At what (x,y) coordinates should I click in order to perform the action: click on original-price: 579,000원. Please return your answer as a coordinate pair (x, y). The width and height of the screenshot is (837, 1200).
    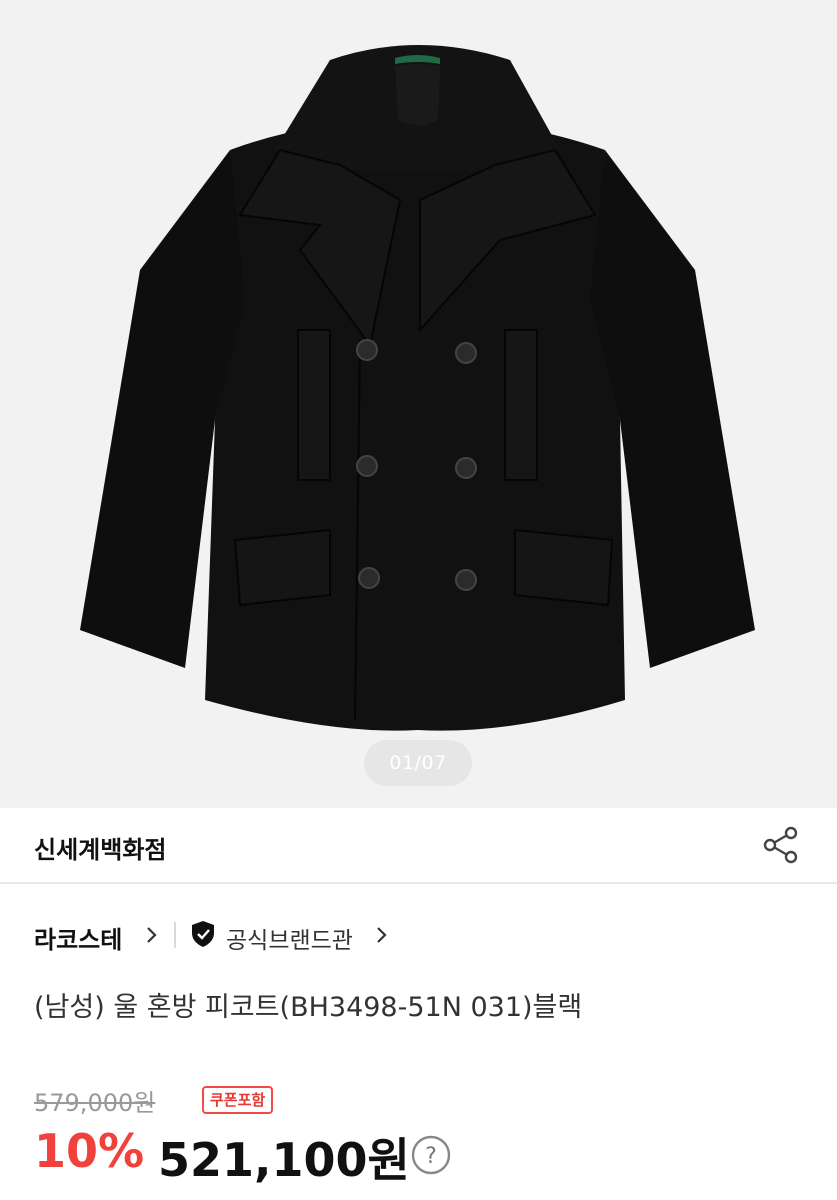
    Looking at the image, I should click on (95, 1103).